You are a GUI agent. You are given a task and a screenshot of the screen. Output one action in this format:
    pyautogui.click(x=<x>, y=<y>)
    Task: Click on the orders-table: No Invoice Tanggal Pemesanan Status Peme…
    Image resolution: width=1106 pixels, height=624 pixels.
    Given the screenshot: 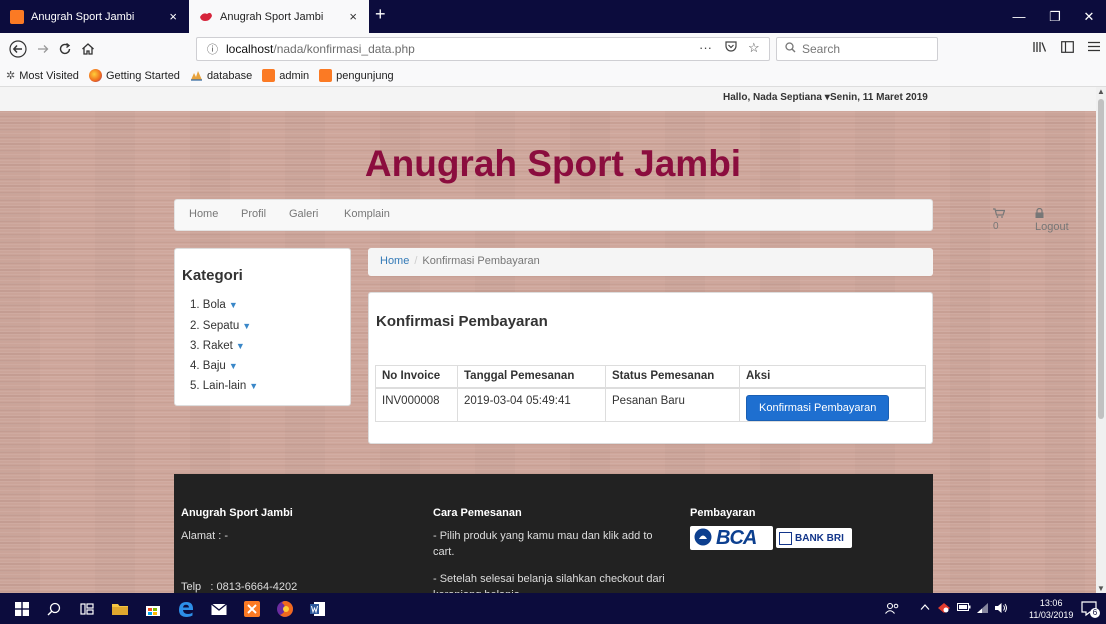 What is the action you would take?
    pyautogui.click(x=650, y=393)
    